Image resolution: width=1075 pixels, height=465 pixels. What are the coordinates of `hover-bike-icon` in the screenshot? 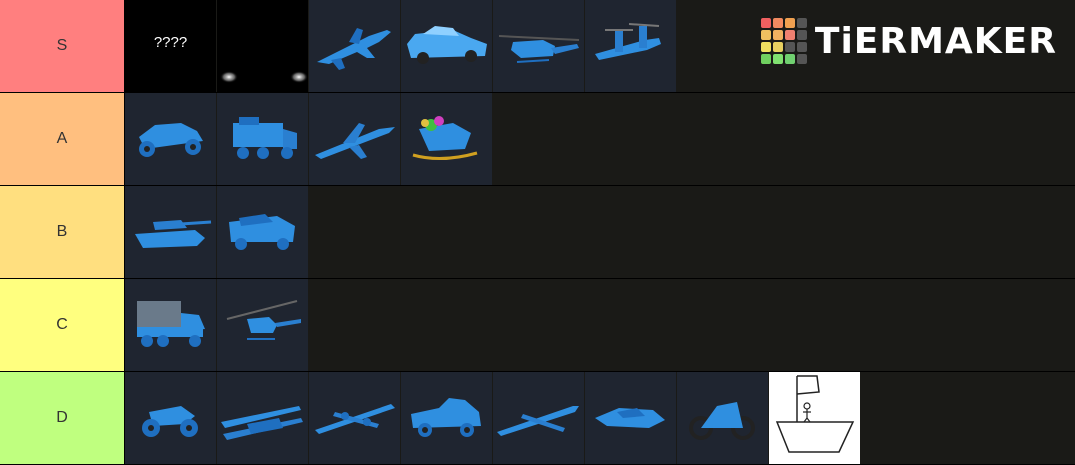 It's located at (630, 418).